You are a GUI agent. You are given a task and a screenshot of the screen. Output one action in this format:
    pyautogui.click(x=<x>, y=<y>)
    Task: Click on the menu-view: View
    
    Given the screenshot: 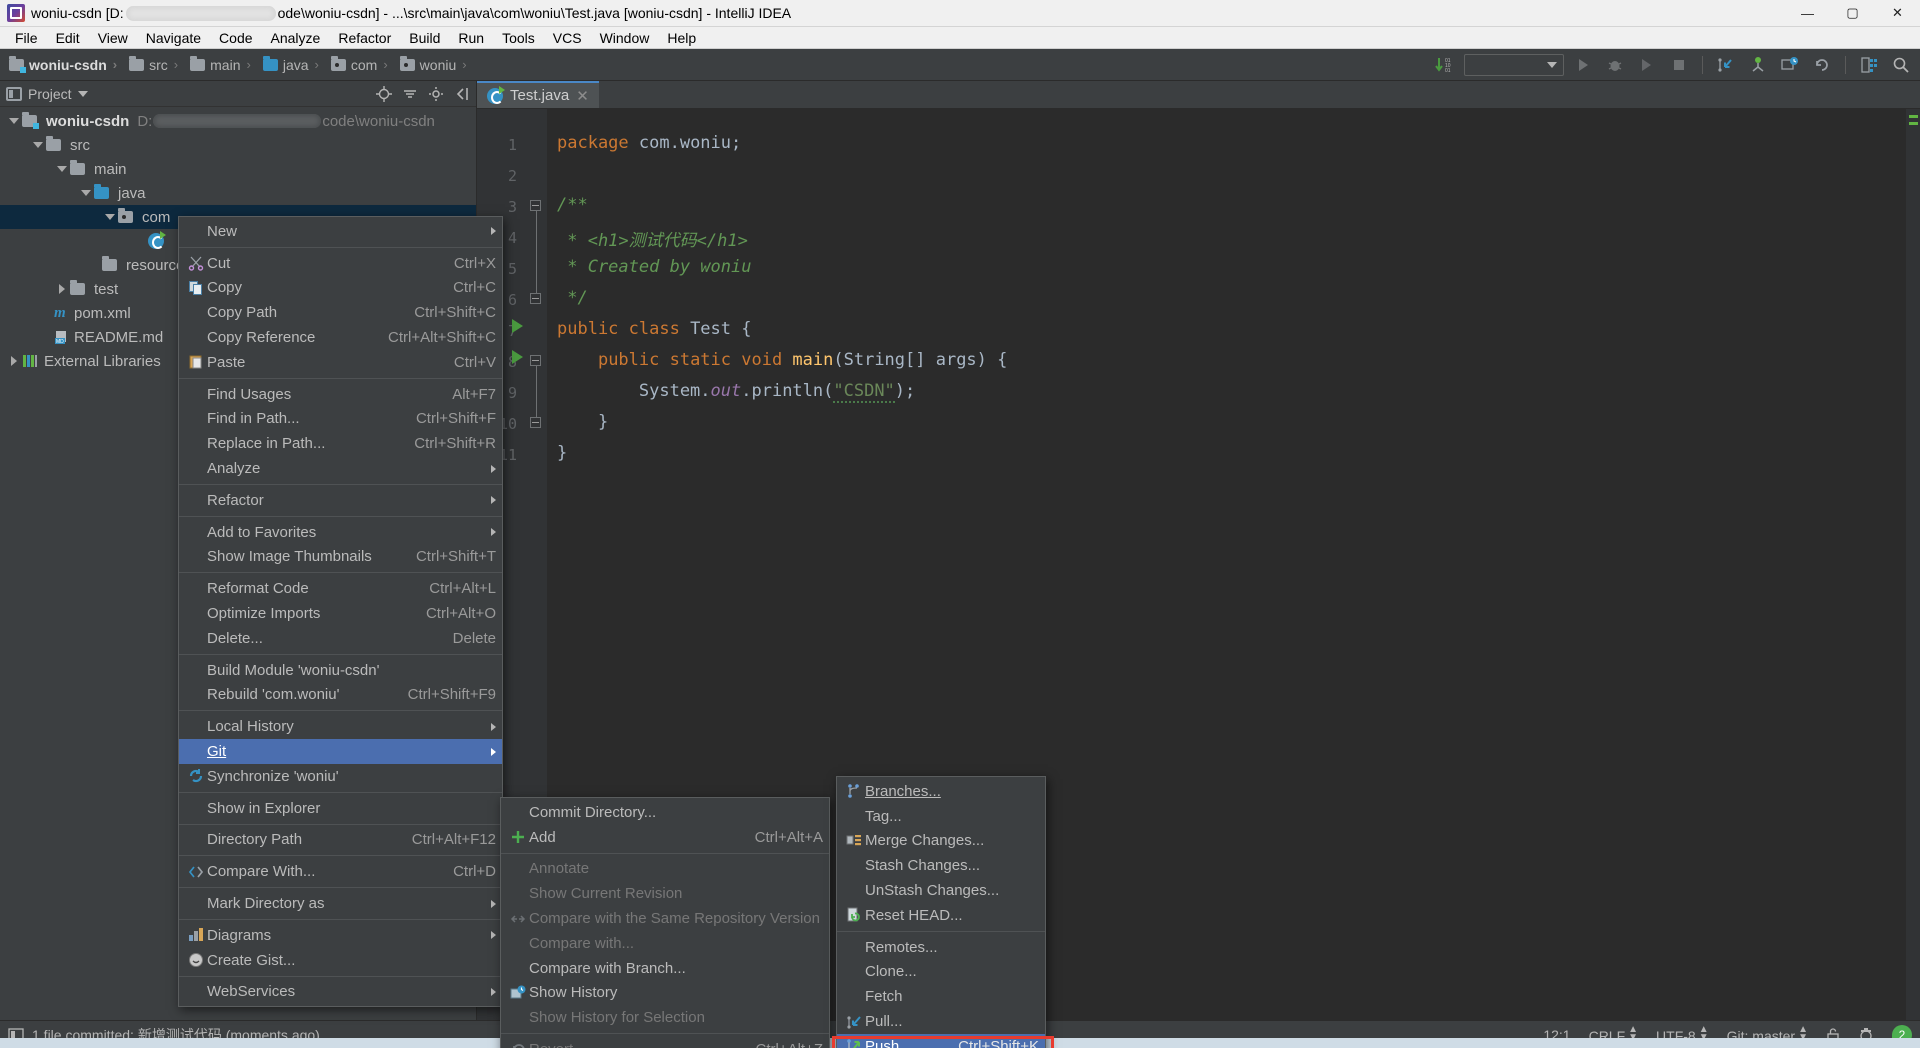 What is the action you would take?
    pyautogui.click(x=113, y=38)
    